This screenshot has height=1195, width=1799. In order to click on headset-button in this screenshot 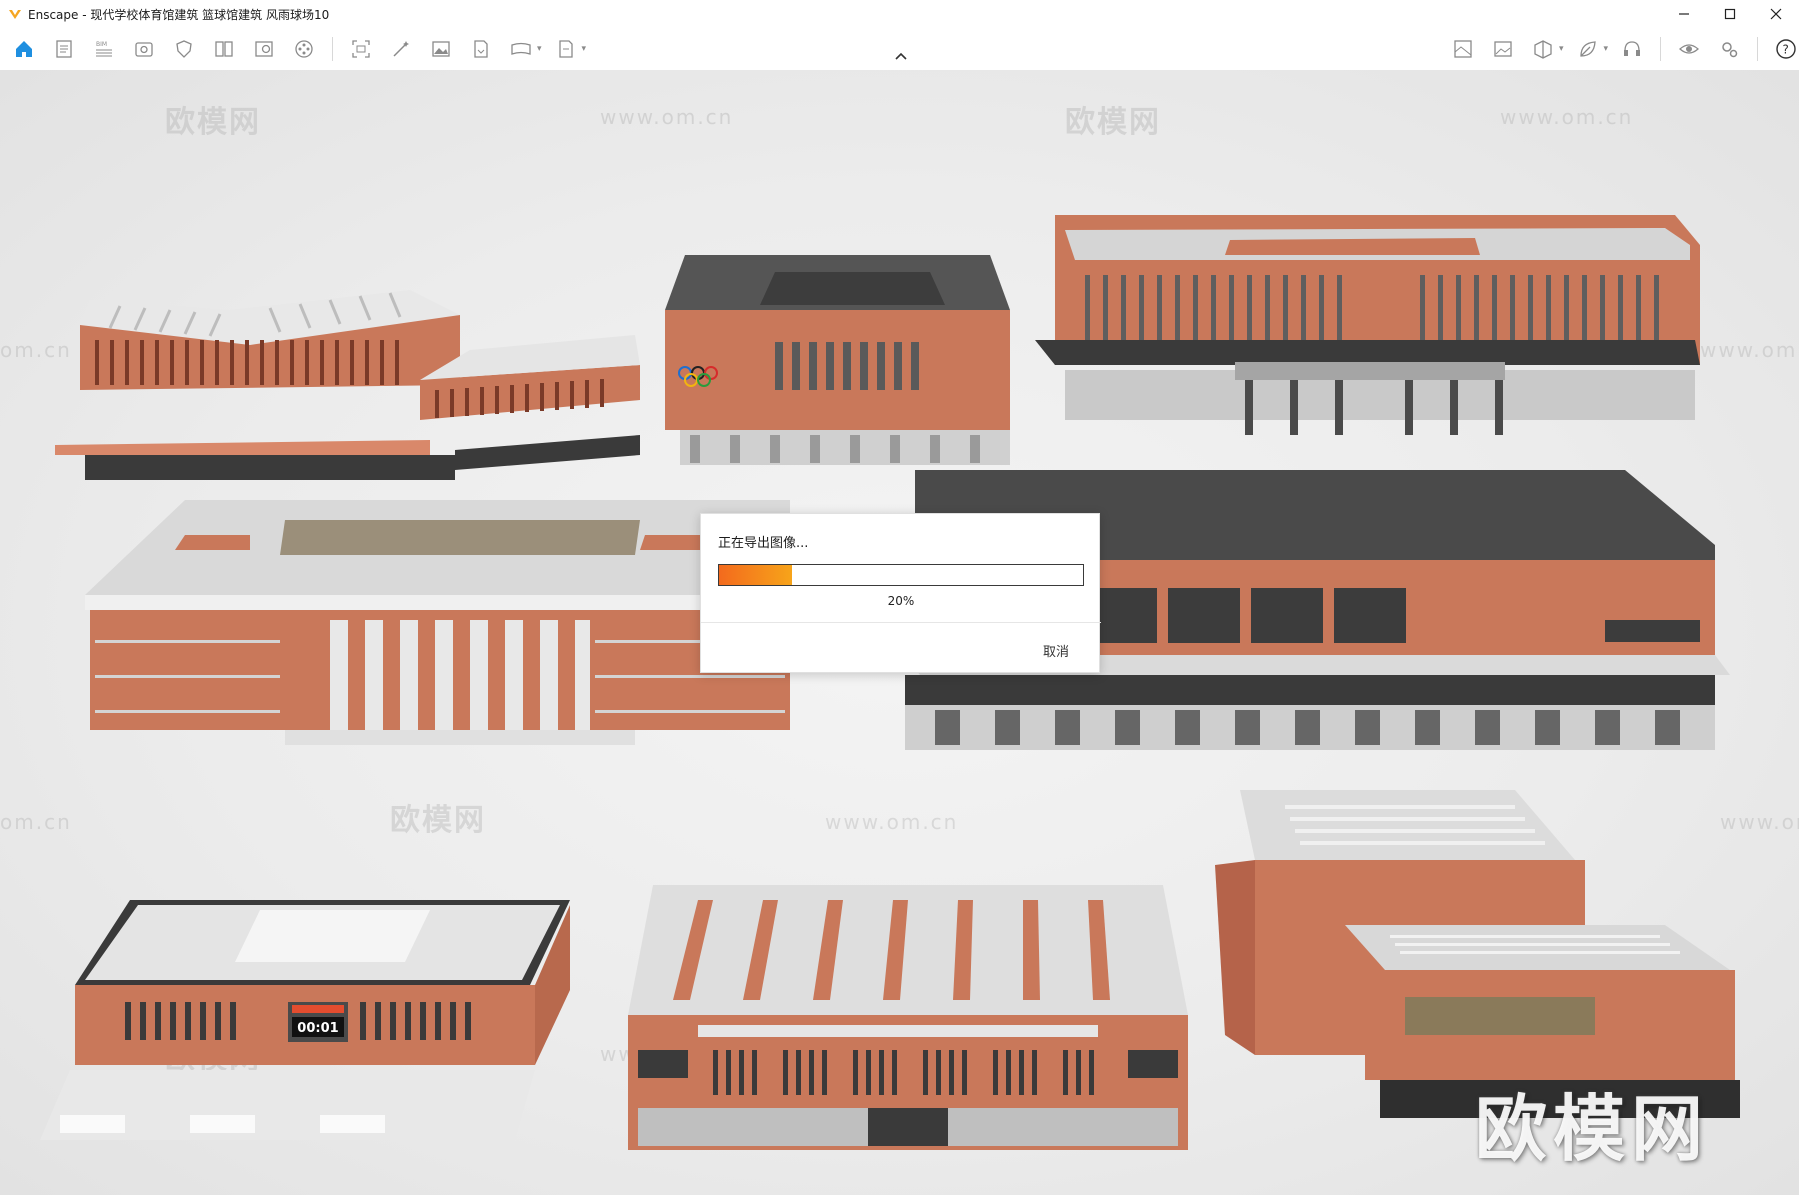, I will do `click(1632, 49)`.